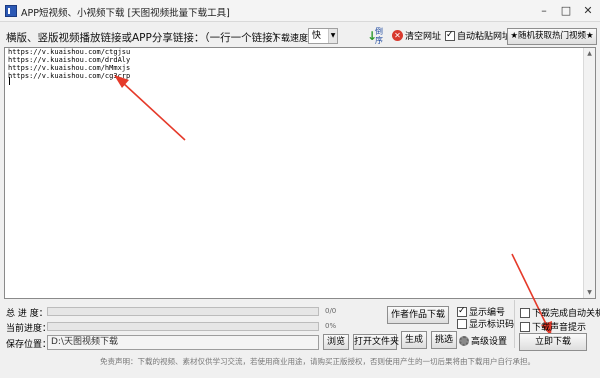 This screenshot has width=600, height=378. I want to click on link-line: https://v.kuaishou.com/drdAly, so click(69, 60).